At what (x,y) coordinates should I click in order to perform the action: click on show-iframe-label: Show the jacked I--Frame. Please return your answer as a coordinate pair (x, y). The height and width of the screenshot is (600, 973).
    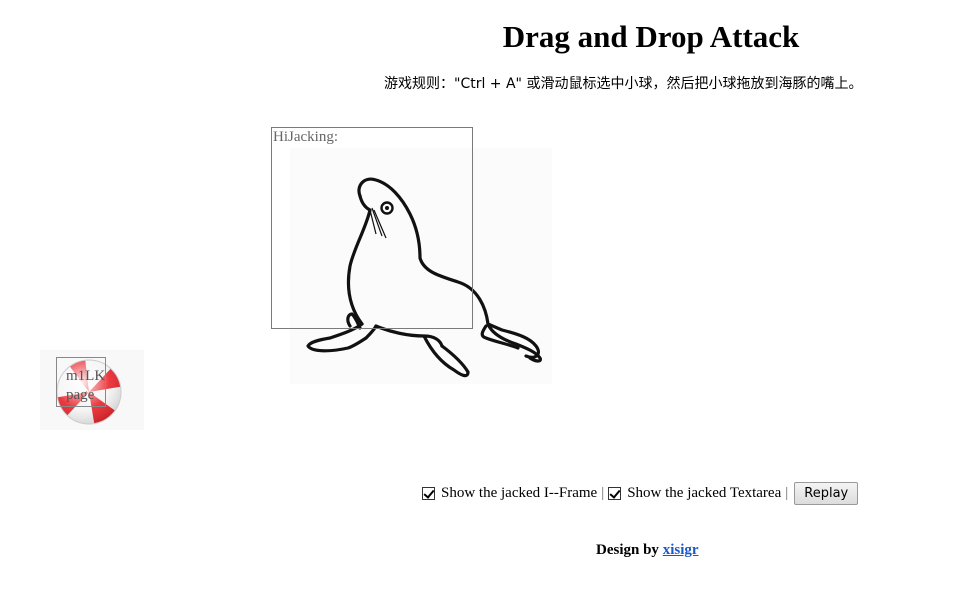
    Looking at the image, I should click on (519, 493).